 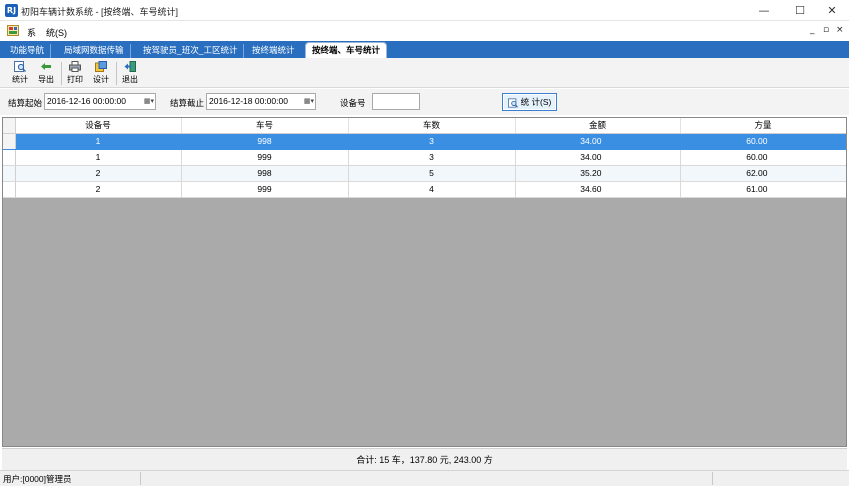 What do you see at coordinates (424, 10) in the screenshot?
I see `window-title-bar: RJ 初阳车辆计数系统 - [按终端、车号统计] — ☐ ✕` at bounding box center [424, 10].